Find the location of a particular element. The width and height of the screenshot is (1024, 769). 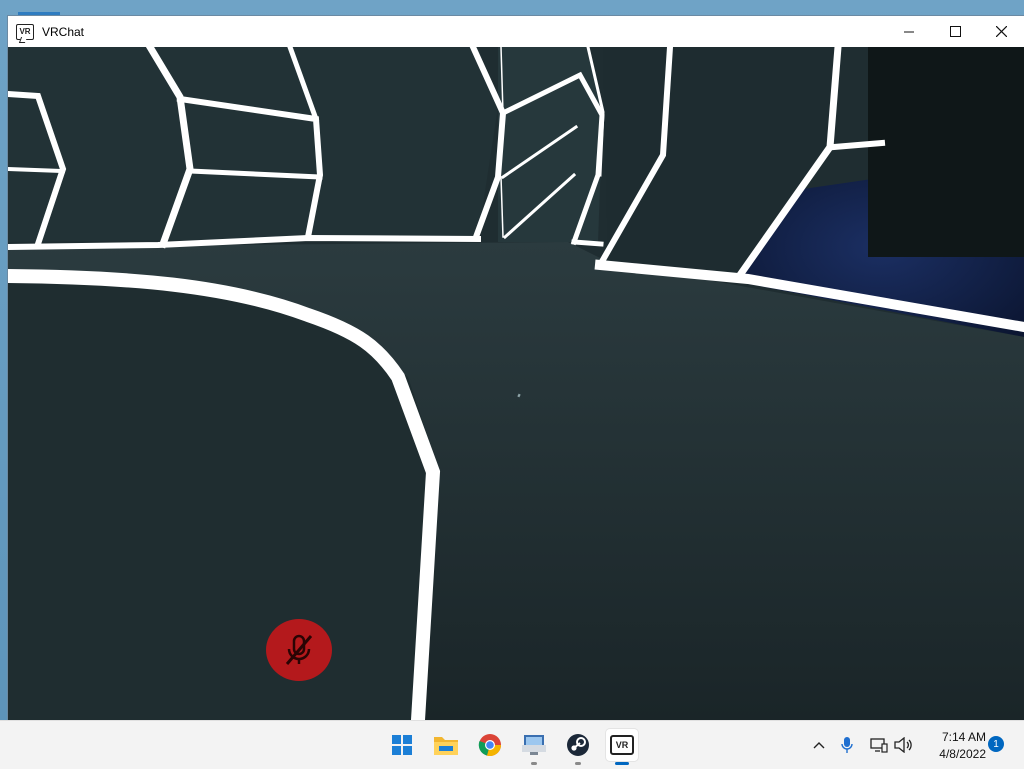

network-icon is located at coordinates (879, 745).